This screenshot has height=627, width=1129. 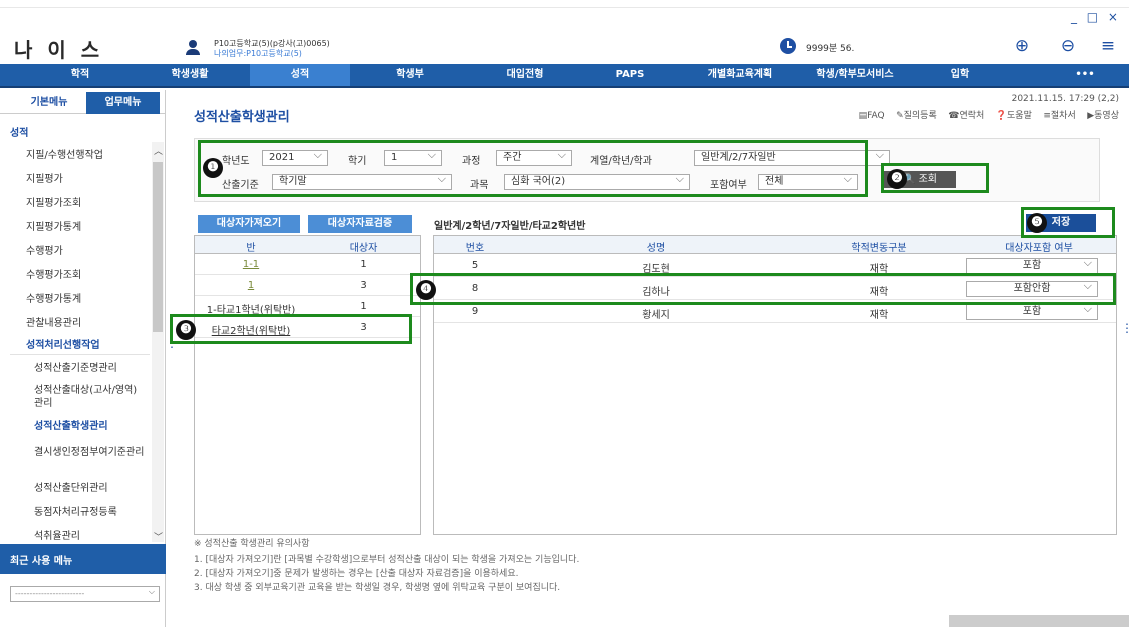 What do you see at coordinates (363, 264) in the screenshot?
I see `count-cell: 1` at bounding box center [363, 264].